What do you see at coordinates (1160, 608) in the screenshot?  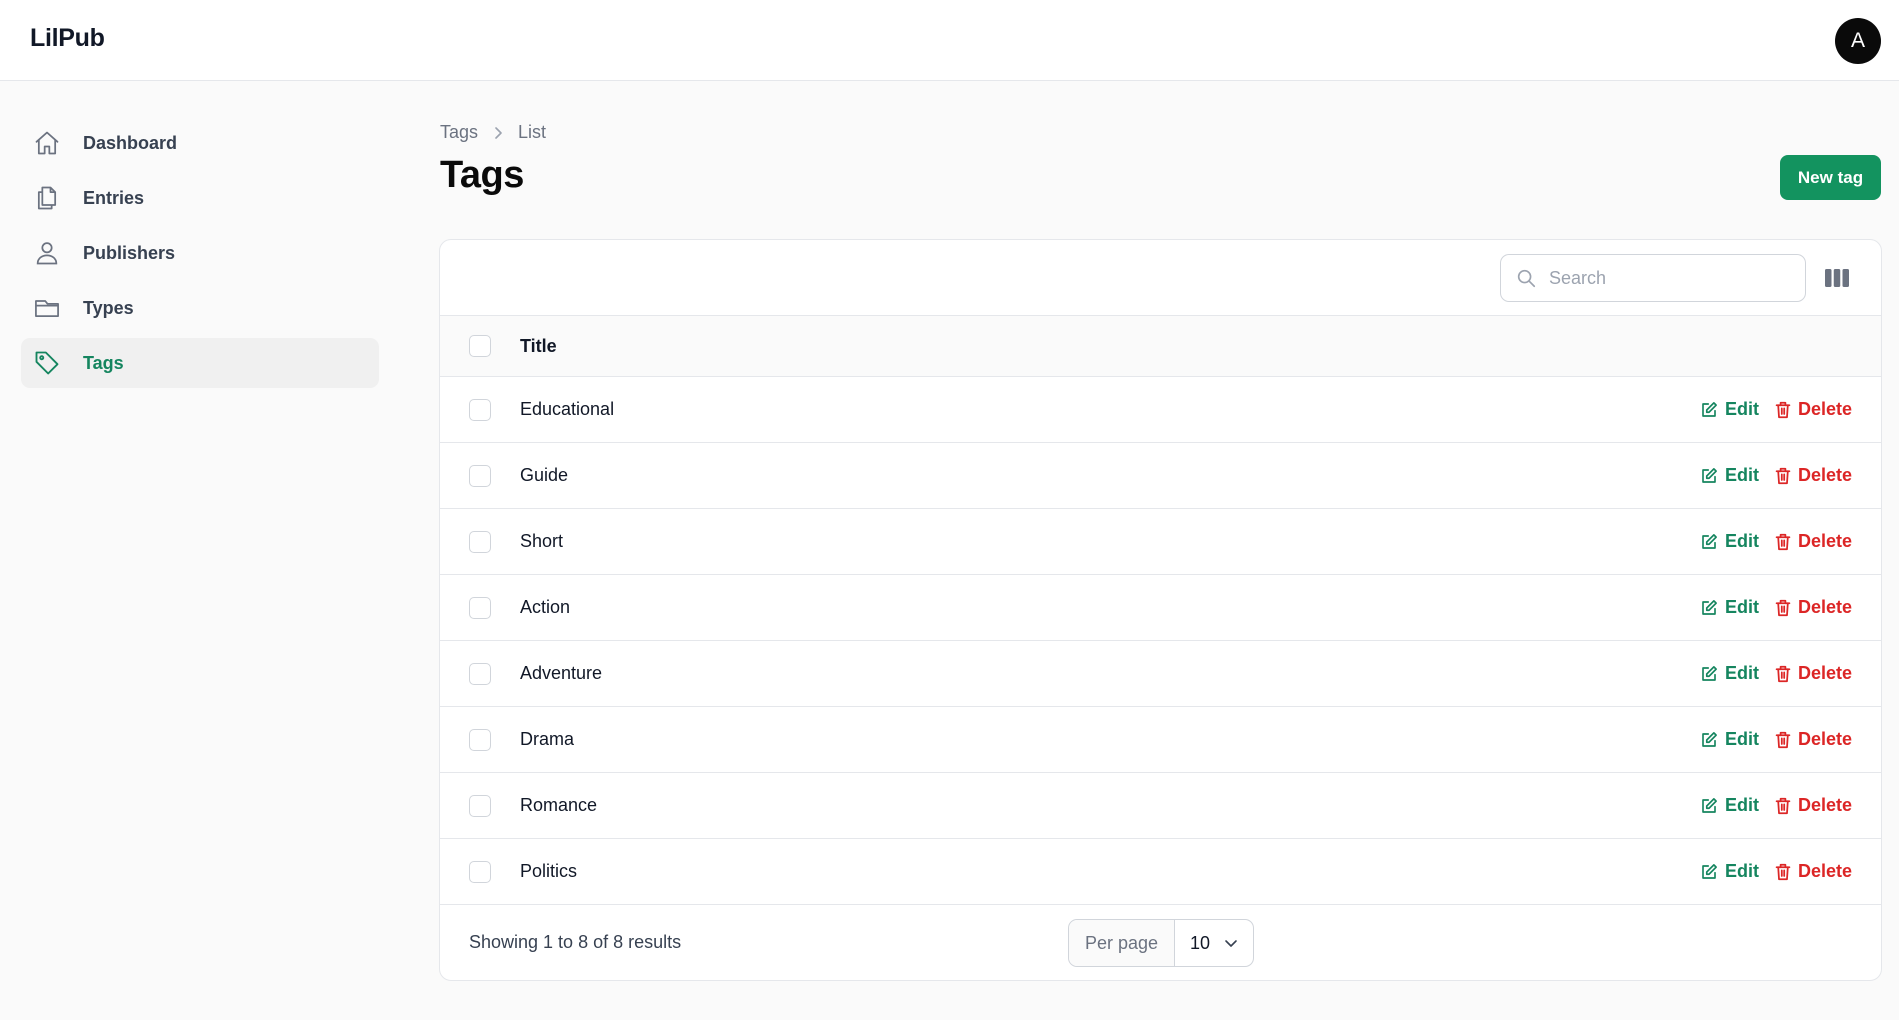 I see `table-row: Action Edit Delete` at bounding box center [1160, 608].